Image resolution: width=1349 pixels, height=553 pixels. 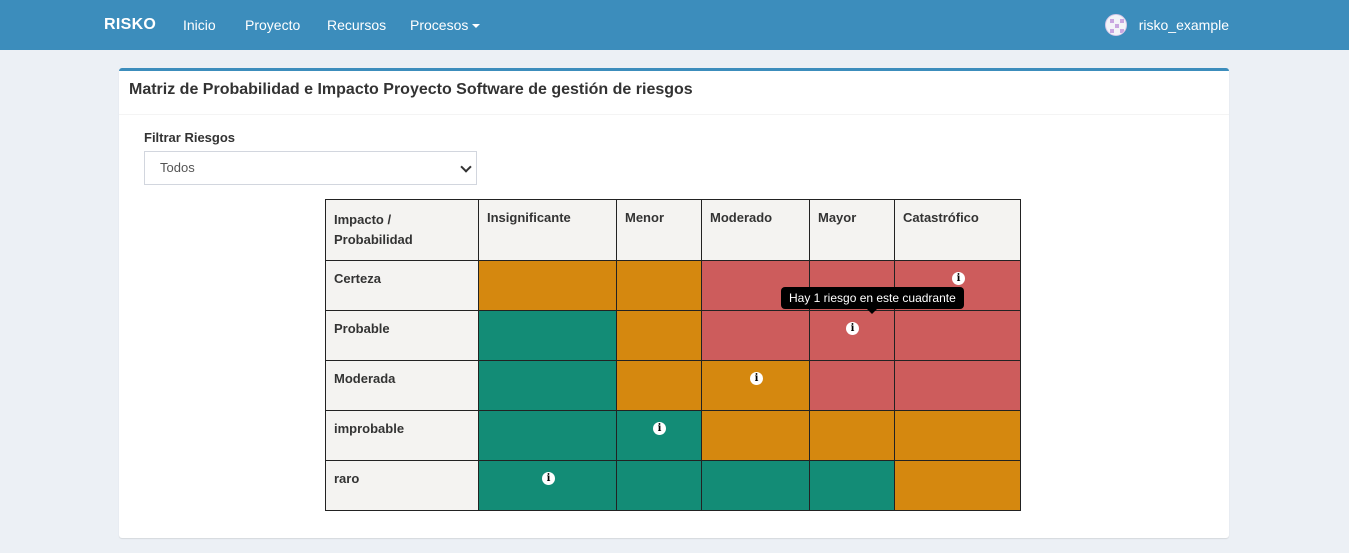 I want to click on matrix-row: Probable i, so click(x=673, y=335).